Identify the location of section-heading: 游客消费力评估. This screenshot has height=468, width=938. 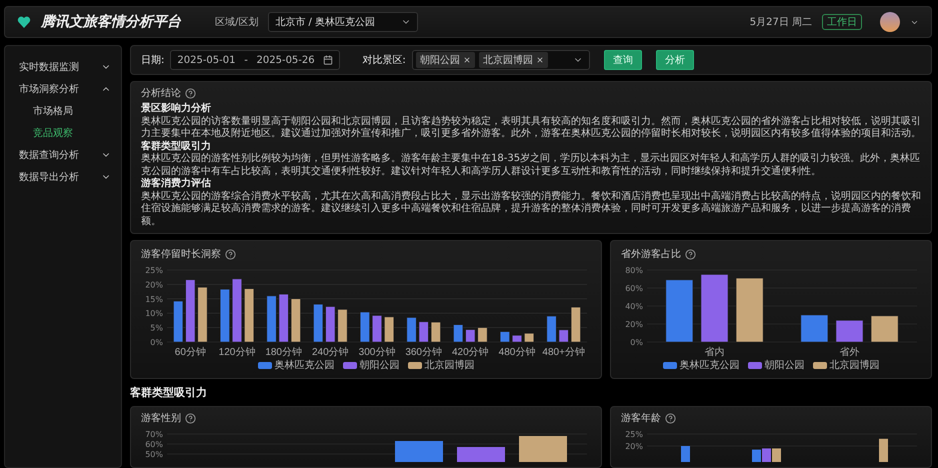
(176, 184).